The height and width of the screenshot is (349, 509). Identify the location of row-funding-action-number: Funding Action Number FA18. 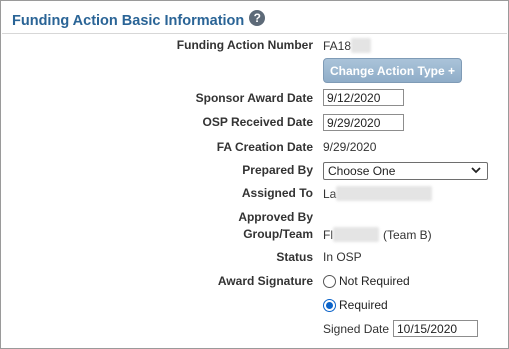
(254, 45).